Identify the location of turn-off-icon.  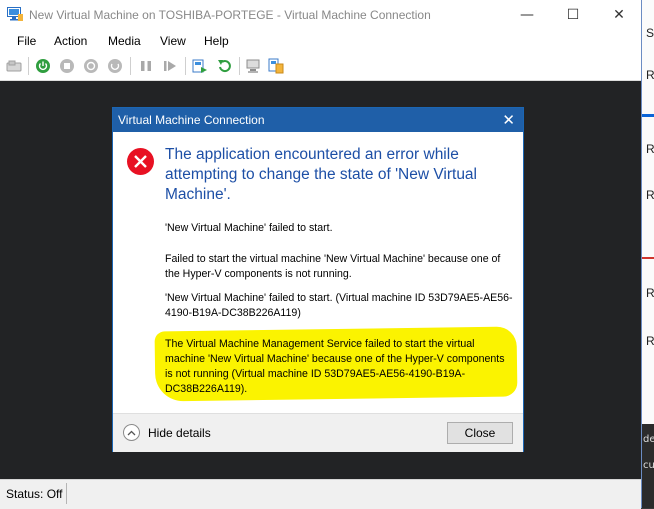
(67, 66).